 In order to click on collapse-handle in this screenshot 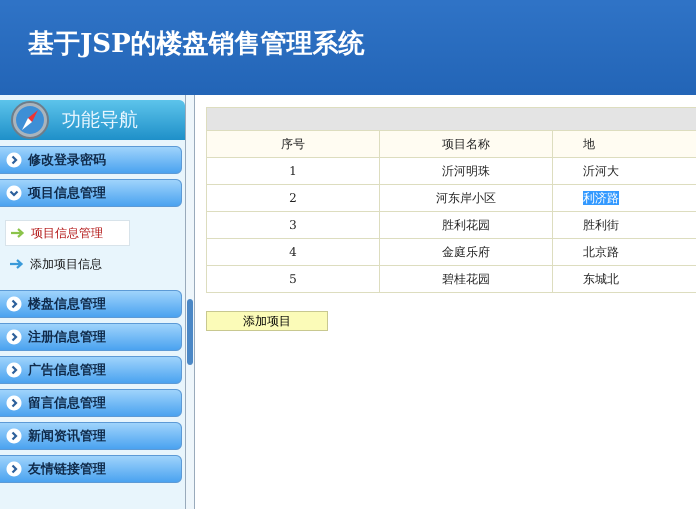, I will do `click(190, 332)`.